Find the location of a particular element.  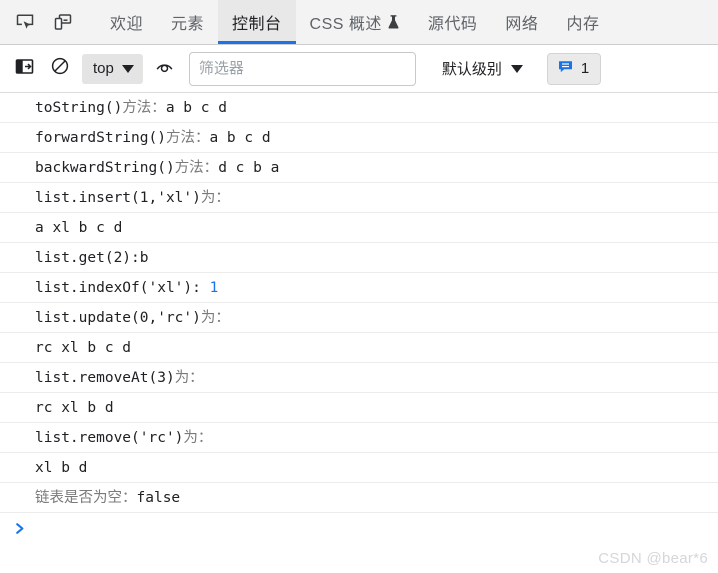

console-log-text: list.removeAt(3) is located at coordinates (105, 377).